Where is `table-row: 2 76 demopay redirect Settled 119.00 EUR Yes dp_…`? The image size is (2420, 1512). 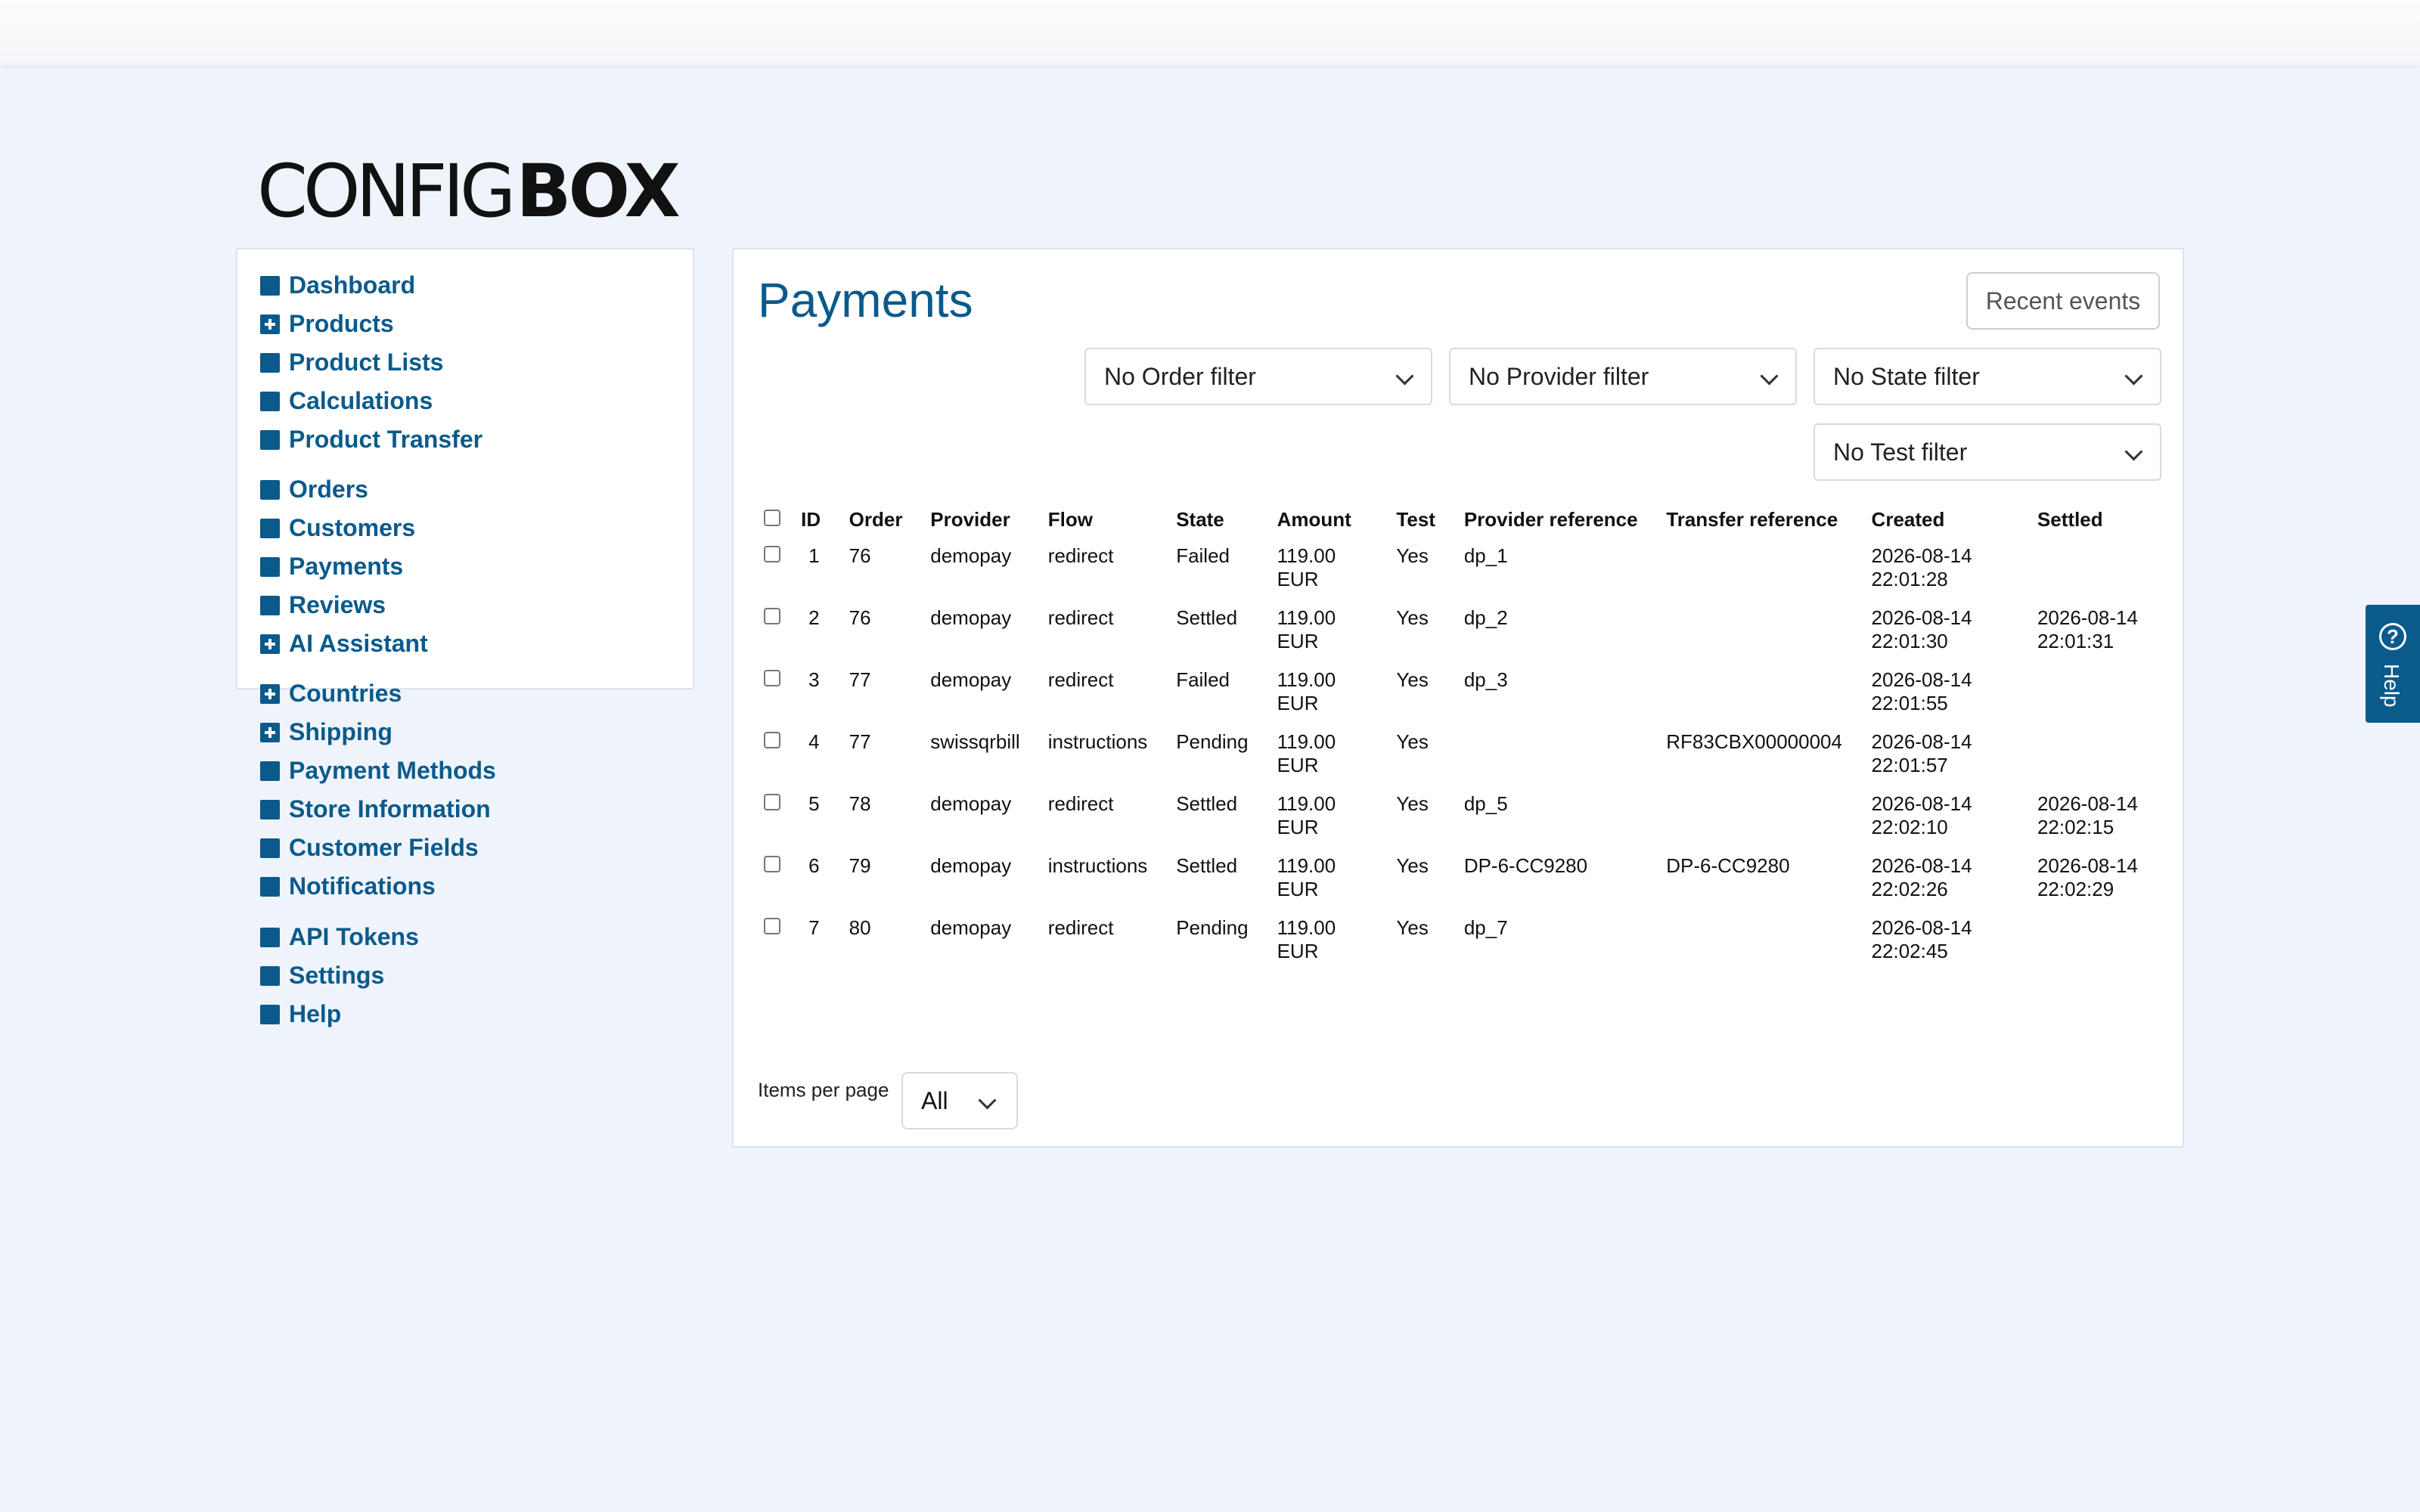
table-row: 2 76 demopay redirect Settled 119.00 EUR Yes dp_… is located at coordinates (1473, 630).